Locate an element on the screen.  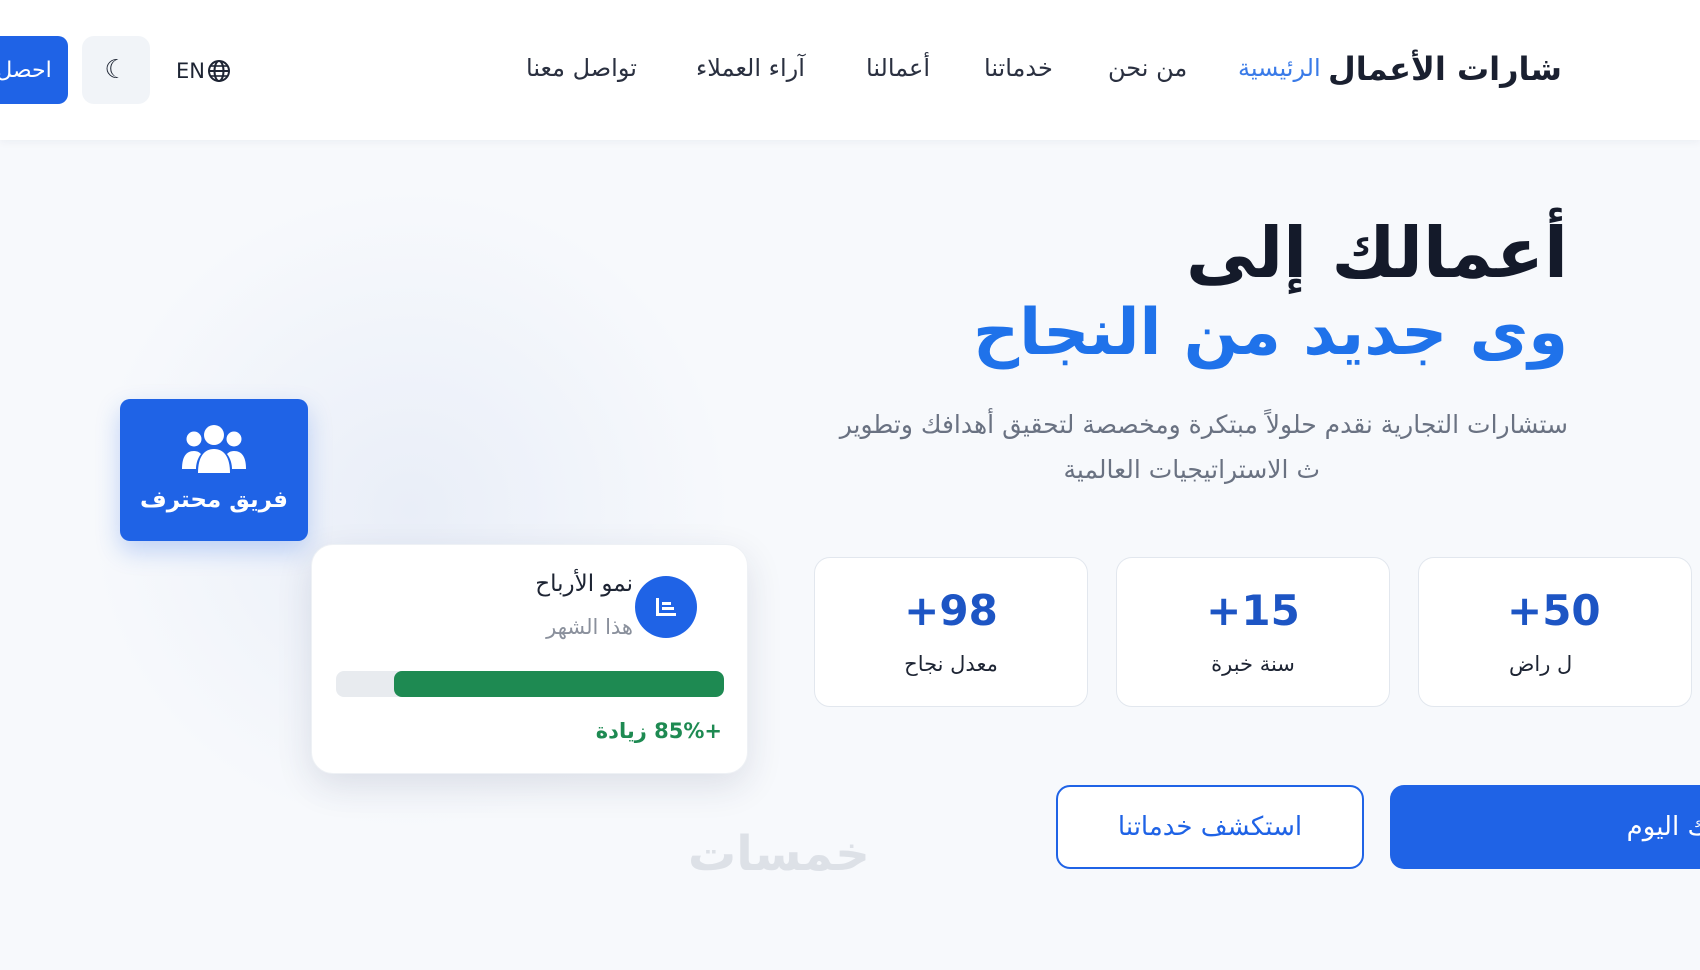
hero-title-line1: أعمالك إلى is located at coordinates (1377, 253).